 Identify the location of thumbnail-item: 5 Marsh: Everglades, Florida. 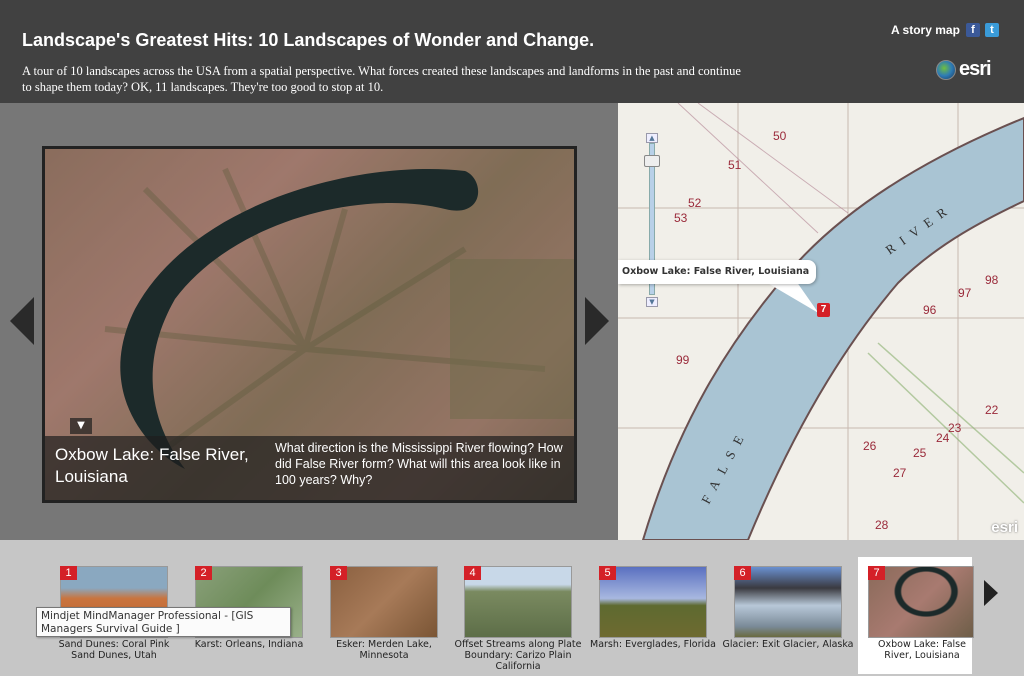
(662, 621).